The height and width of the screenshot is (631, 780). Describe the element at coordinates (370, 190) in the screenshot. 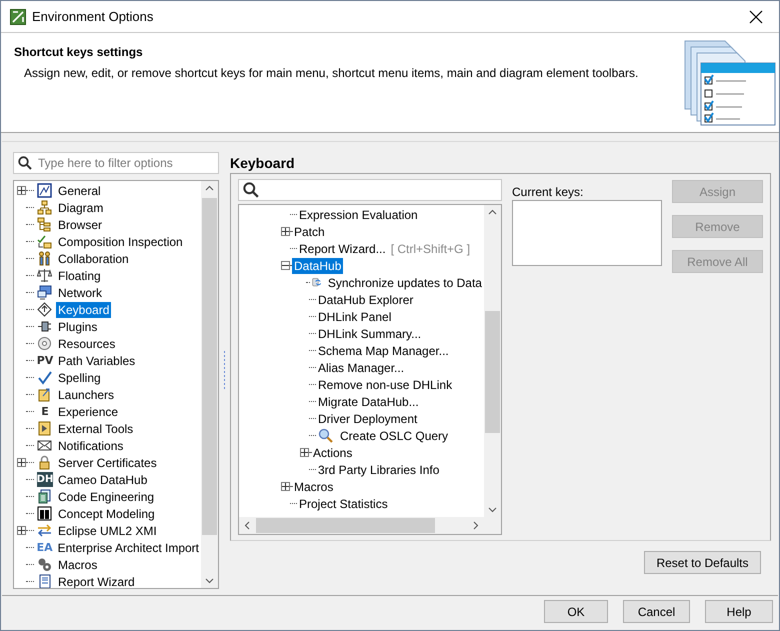

I see `search-field` at that location.